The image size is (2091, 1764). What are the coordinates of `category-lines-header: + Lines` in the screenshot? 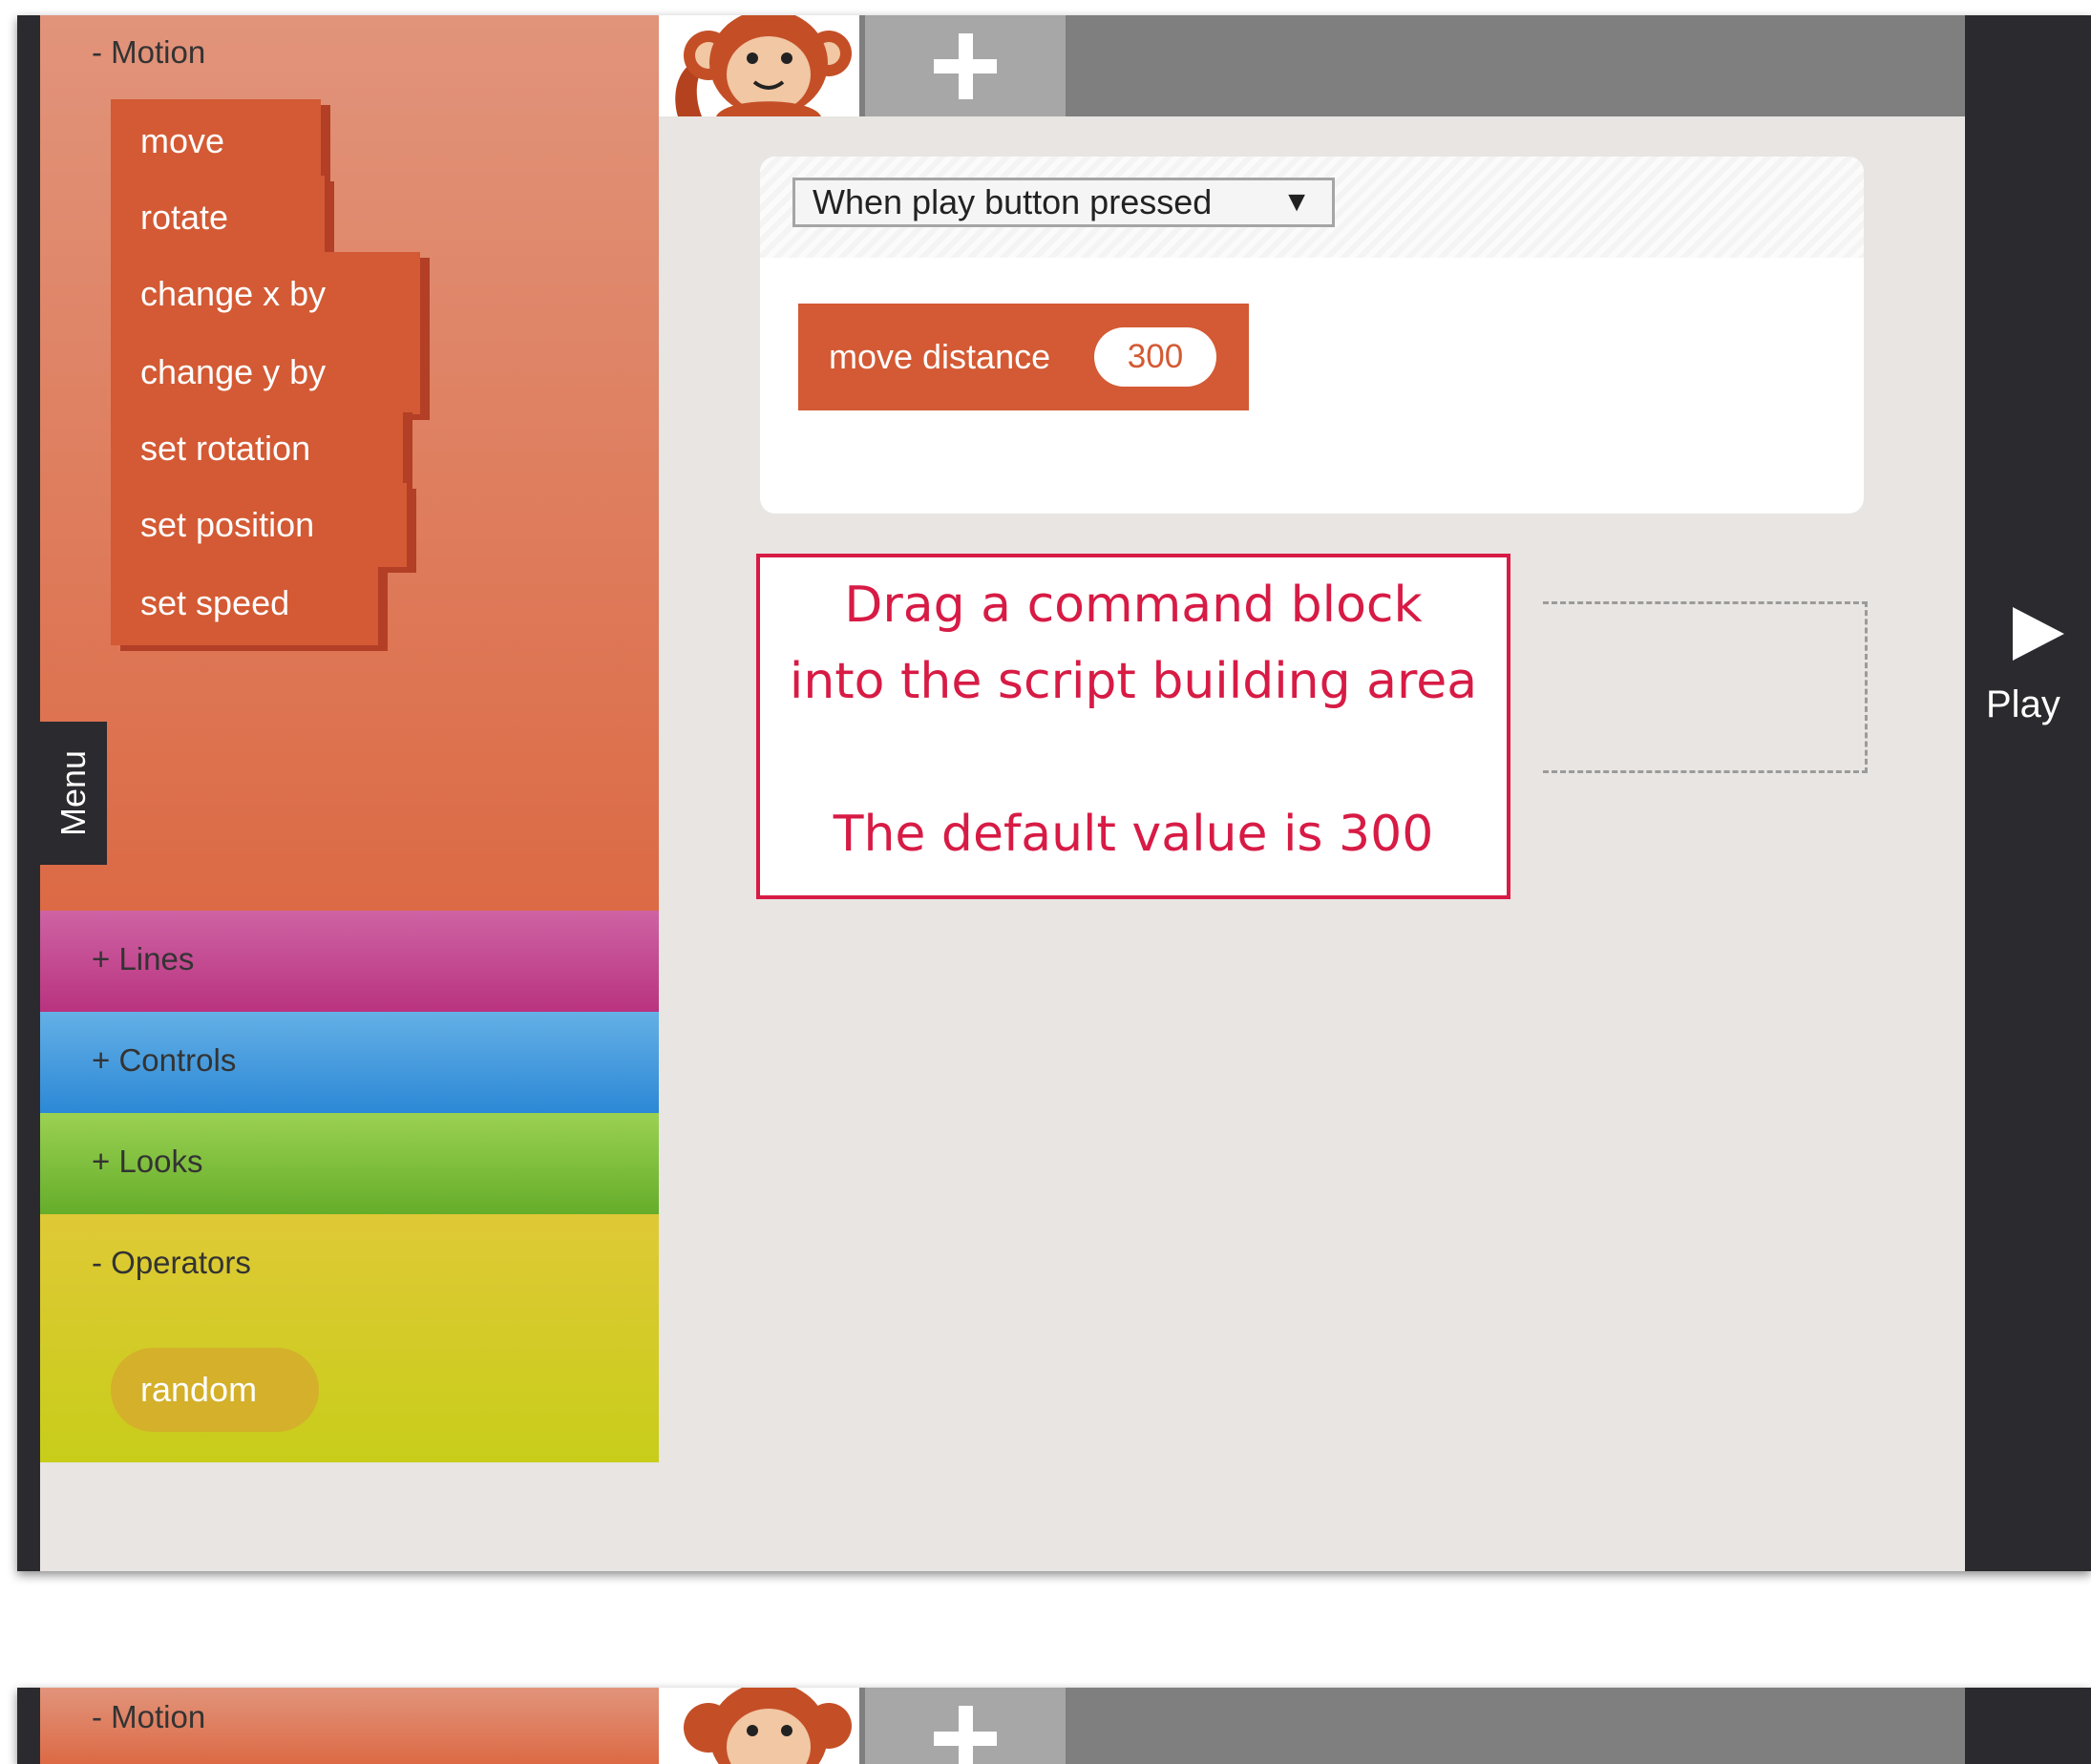 It's located at (143, 959).